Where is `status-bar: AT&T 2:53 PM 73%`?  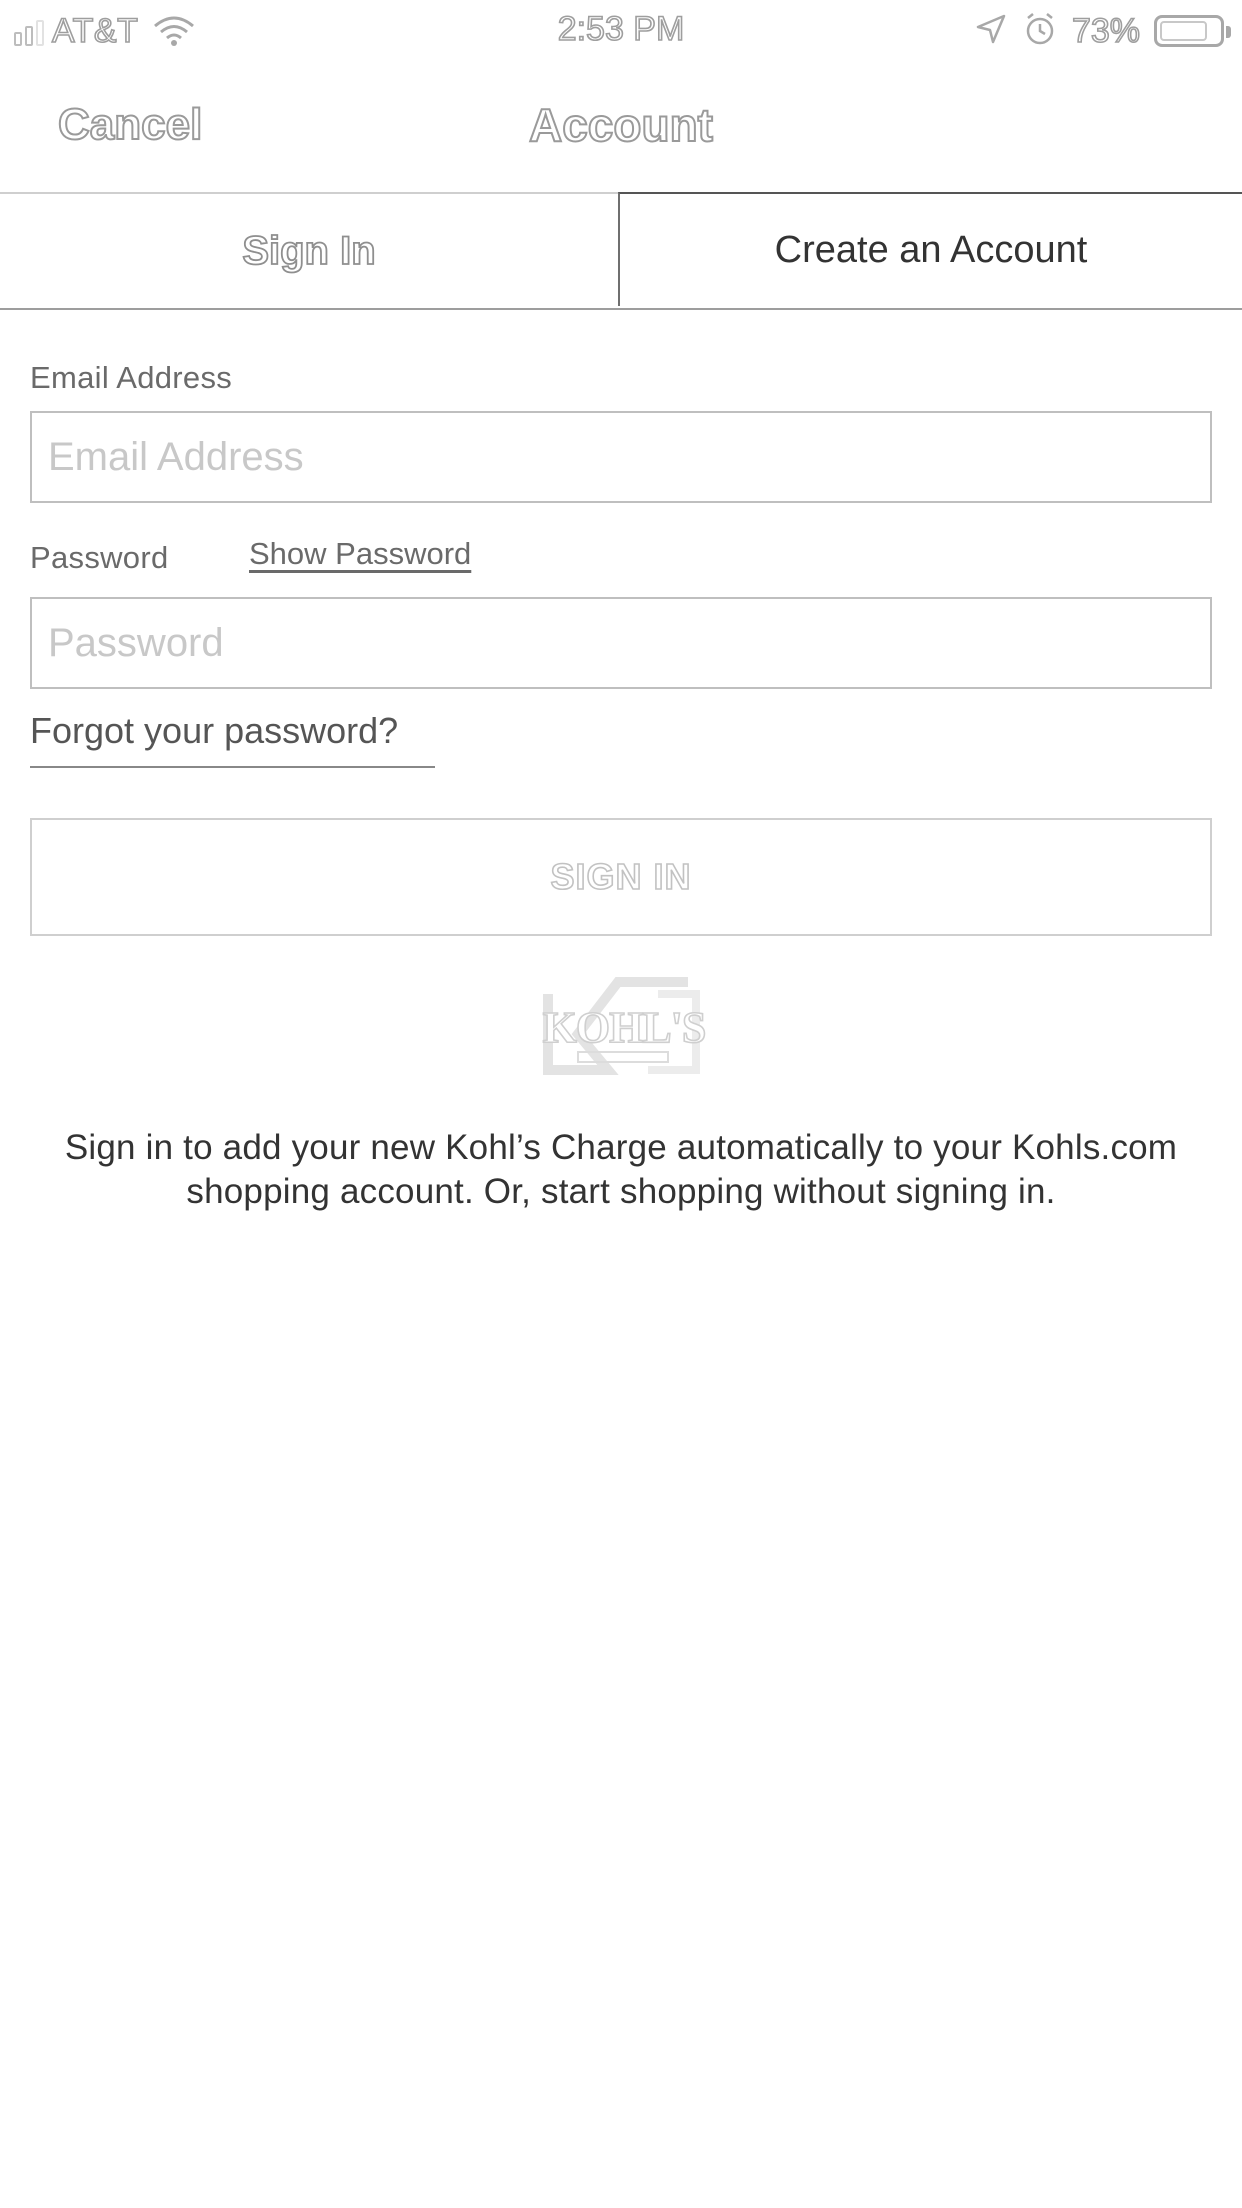
status-bar: AT&T 2:53 PM 73% is located at coordinates (621, 31).